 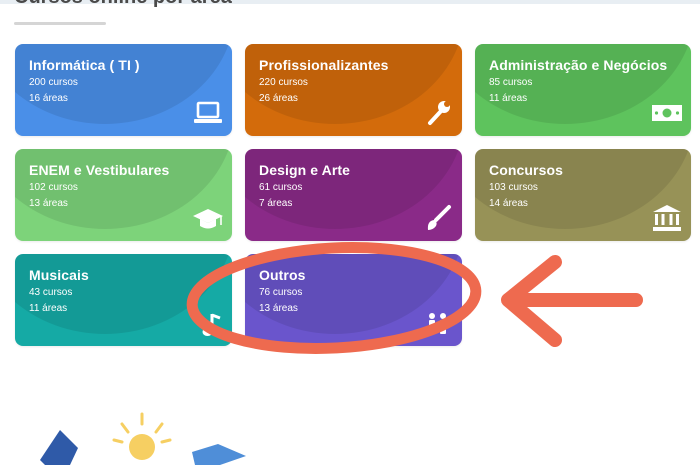 I want to click on category-course-count: 61 cursos, so click(x=281, y=187).